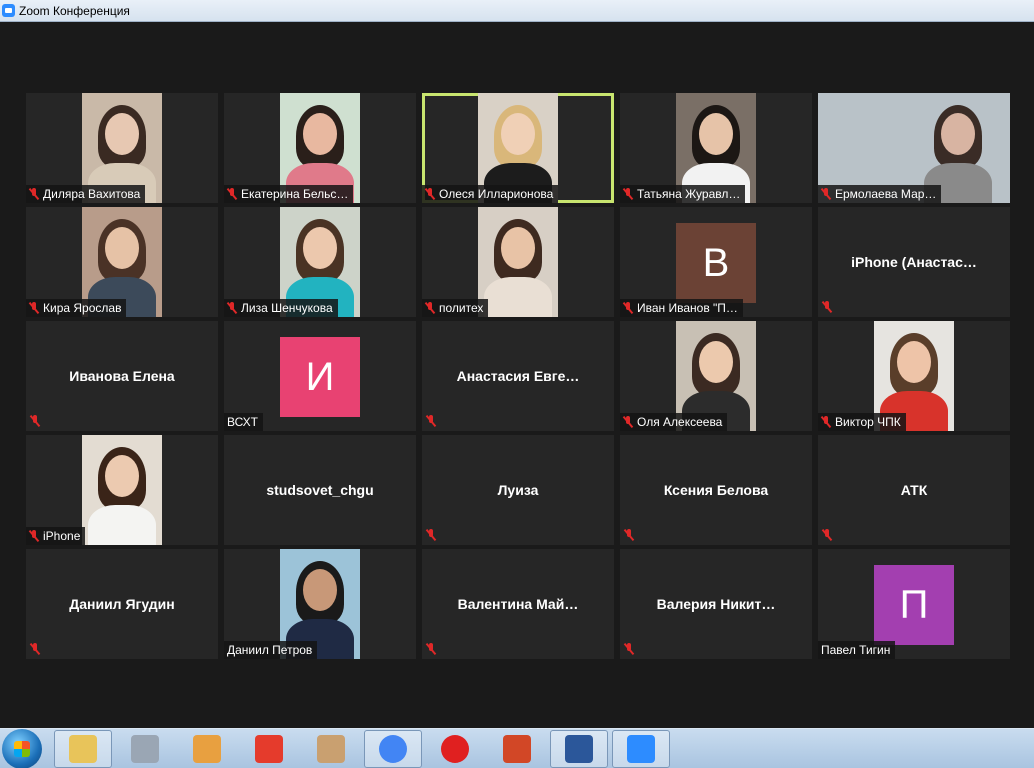 This screenshot has width=1034, height=768. I want to click on taskbar-yandex-button, so click(269, 749).